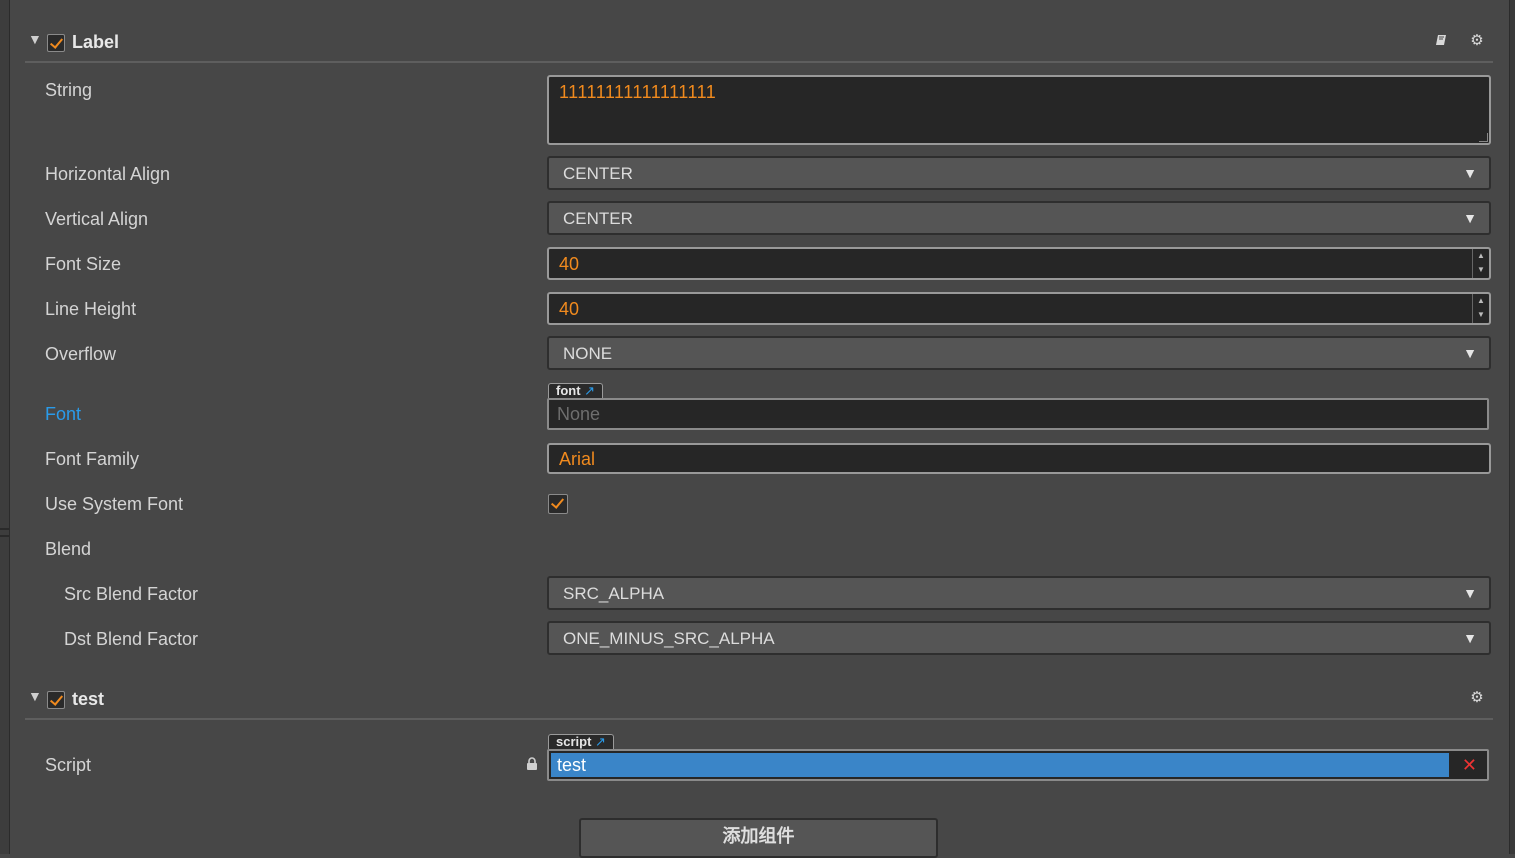  I want to click on font-asset-type-tag: font ↗, so click(576, 390).